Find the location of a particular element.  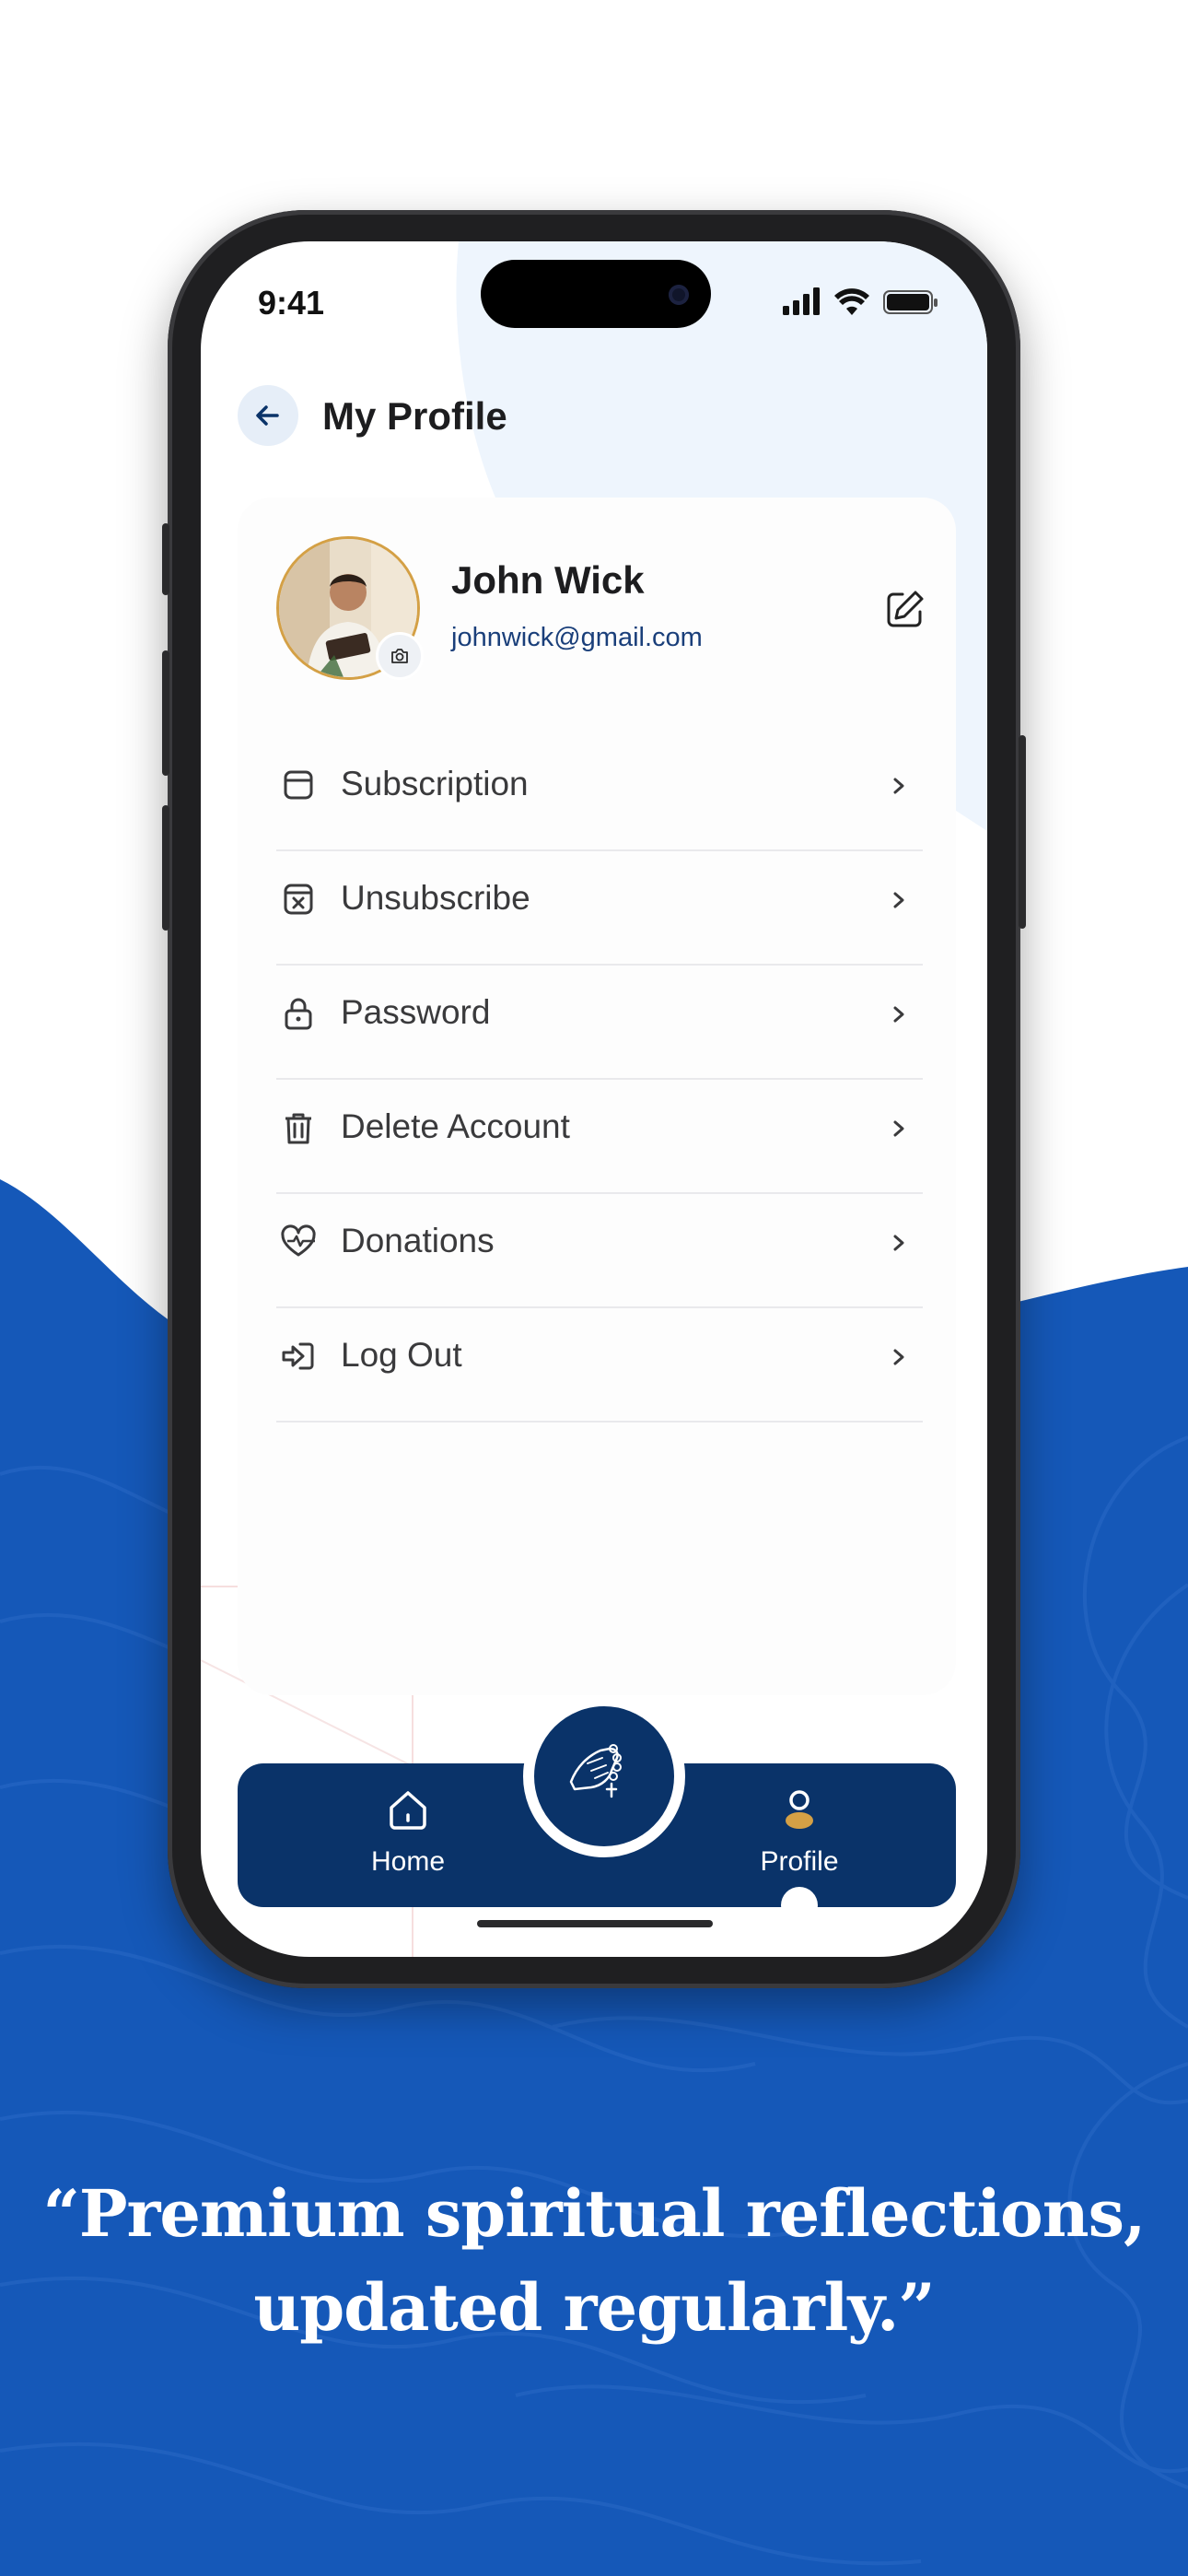

tab-profile-label: Profile is located at coordinates (799, 1861).